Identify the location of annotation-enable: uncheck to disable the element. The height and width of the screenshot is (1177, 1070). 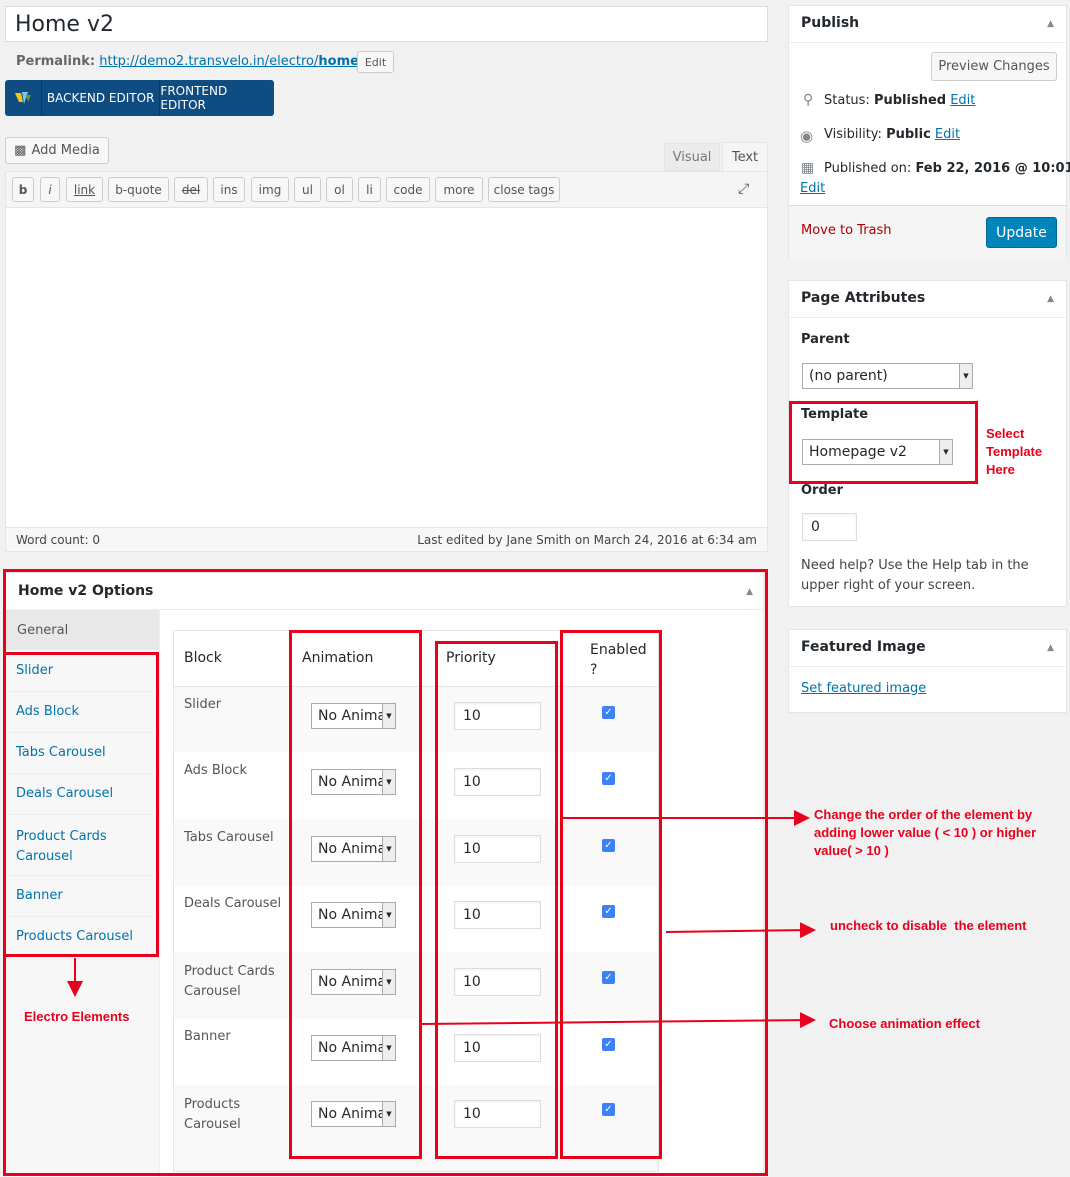
(928, 925).